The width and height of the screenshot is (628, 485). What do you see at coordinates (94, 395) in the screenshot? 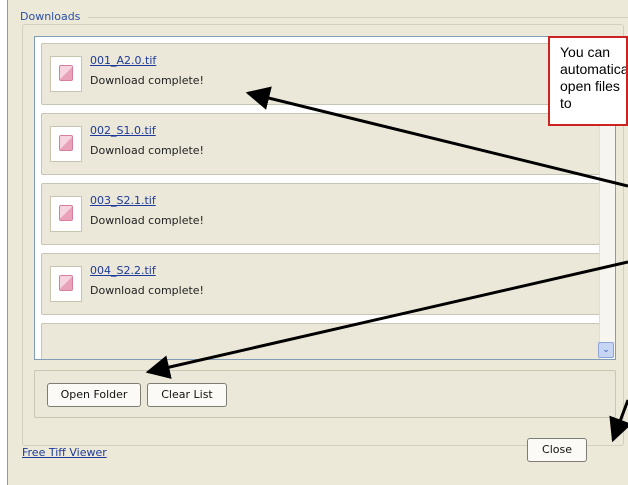
I see `open-folder-button: Open Folder` at bounding box center [94, 395].